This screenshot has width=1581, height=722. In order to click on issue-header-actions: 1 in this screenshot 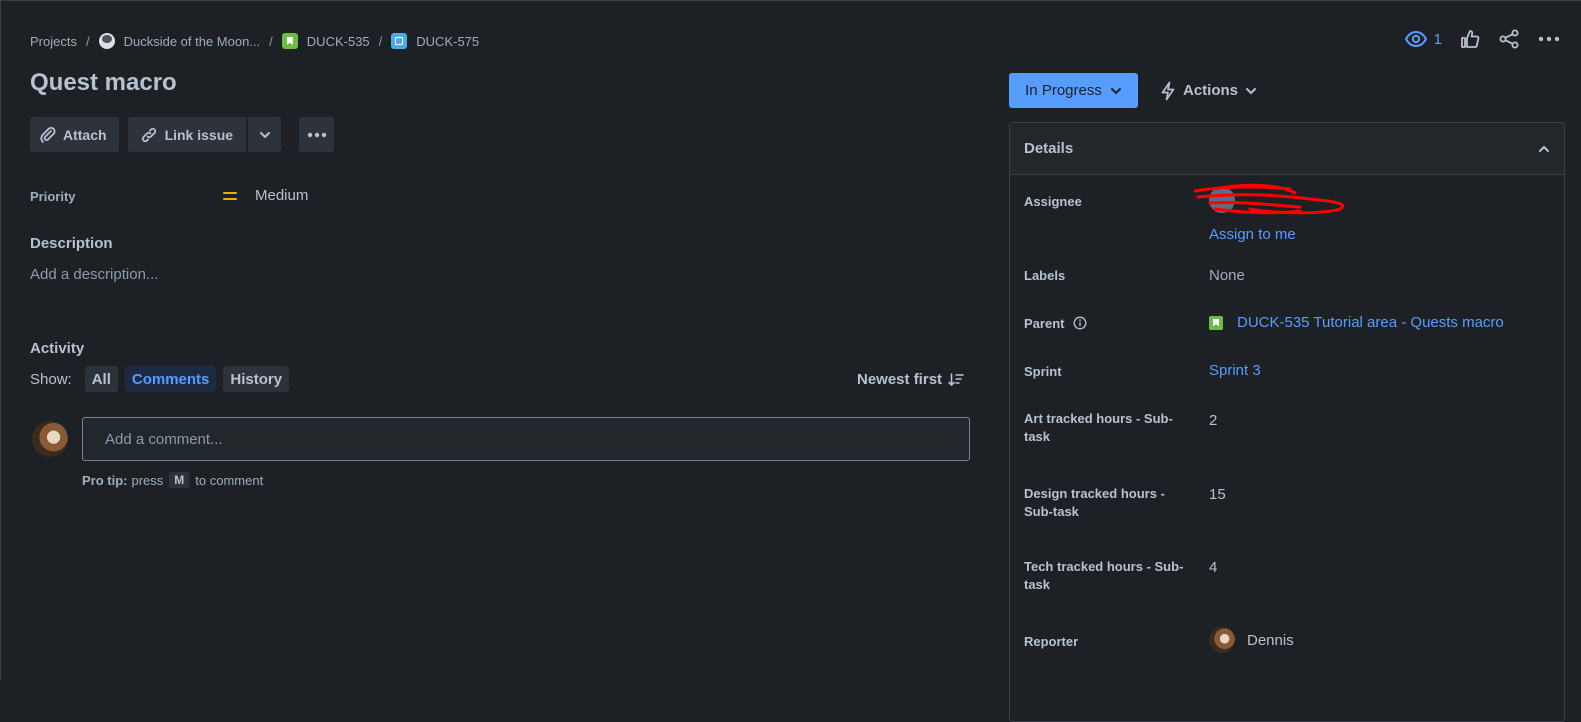, I will do `click(1482, 39)`.